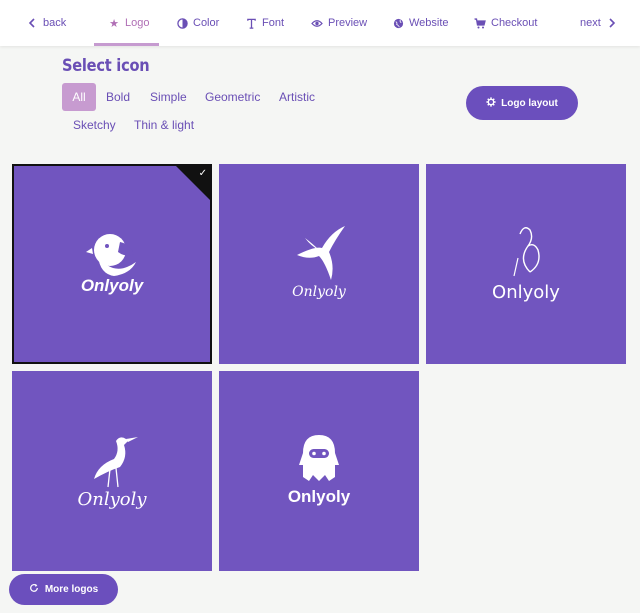  What do you see at coordinates (491, 103) in the screenshot?
I see `gear-icon` at bounding box center [491, 103].